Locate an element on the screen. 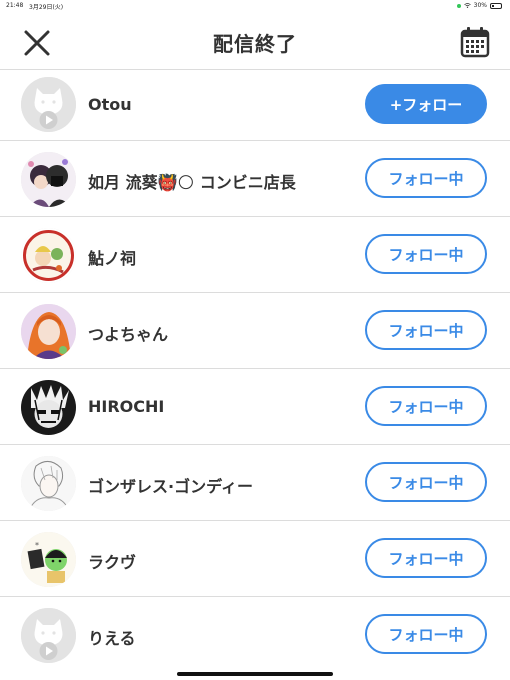 Image resolution: width=510 pixels, height=680 pixels. username-label: ラクヴ is located at coordinates (112, 561).